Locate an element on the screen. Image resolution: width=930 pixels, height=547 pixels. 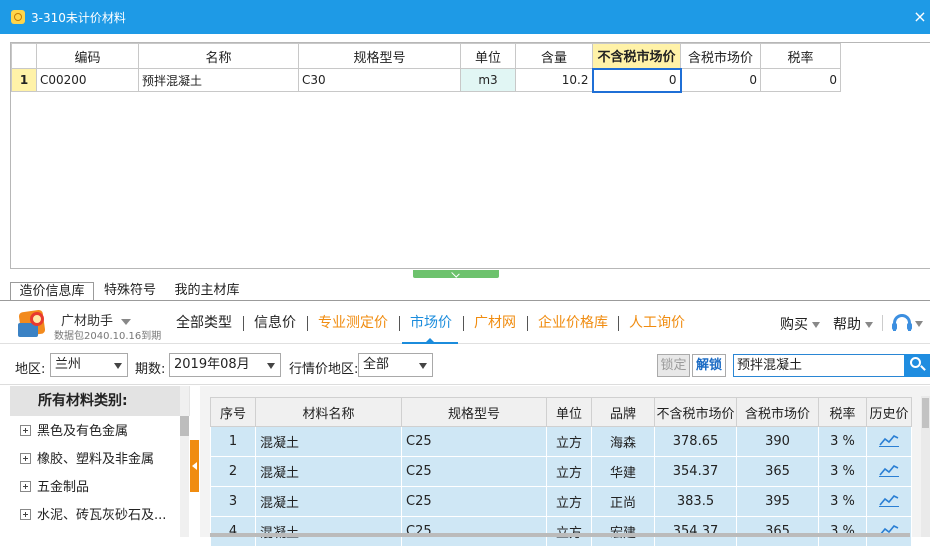
tab-my-main-materials: 我的主材库 is located at coordinates (207, 291).